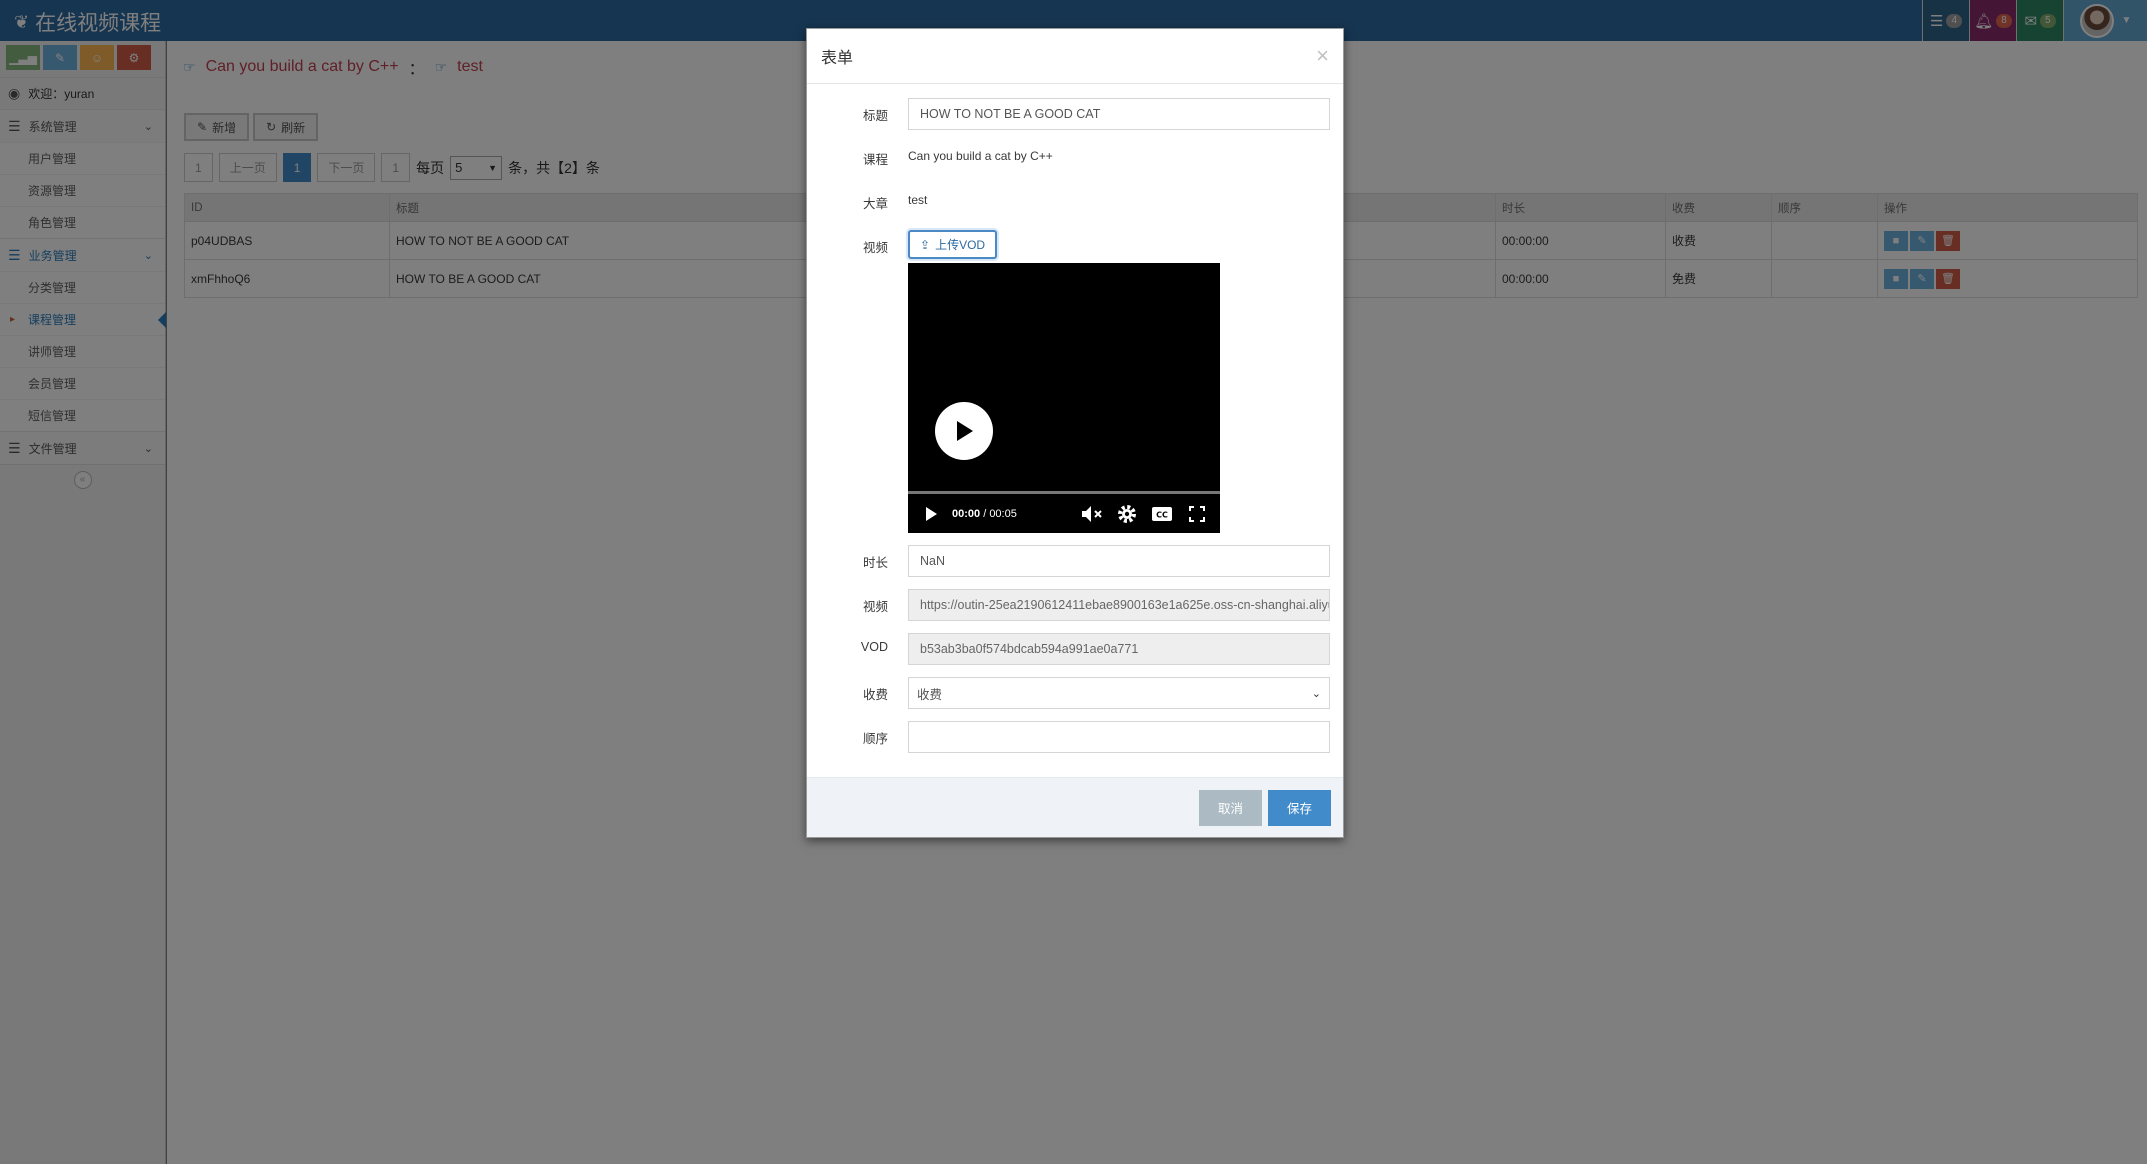 The height and width of the screenshot is (1164, 2147). What do you see at coordinates (1119, 737) in the screenshot?
I see `sort-input` at bounding box center [1119, 737].